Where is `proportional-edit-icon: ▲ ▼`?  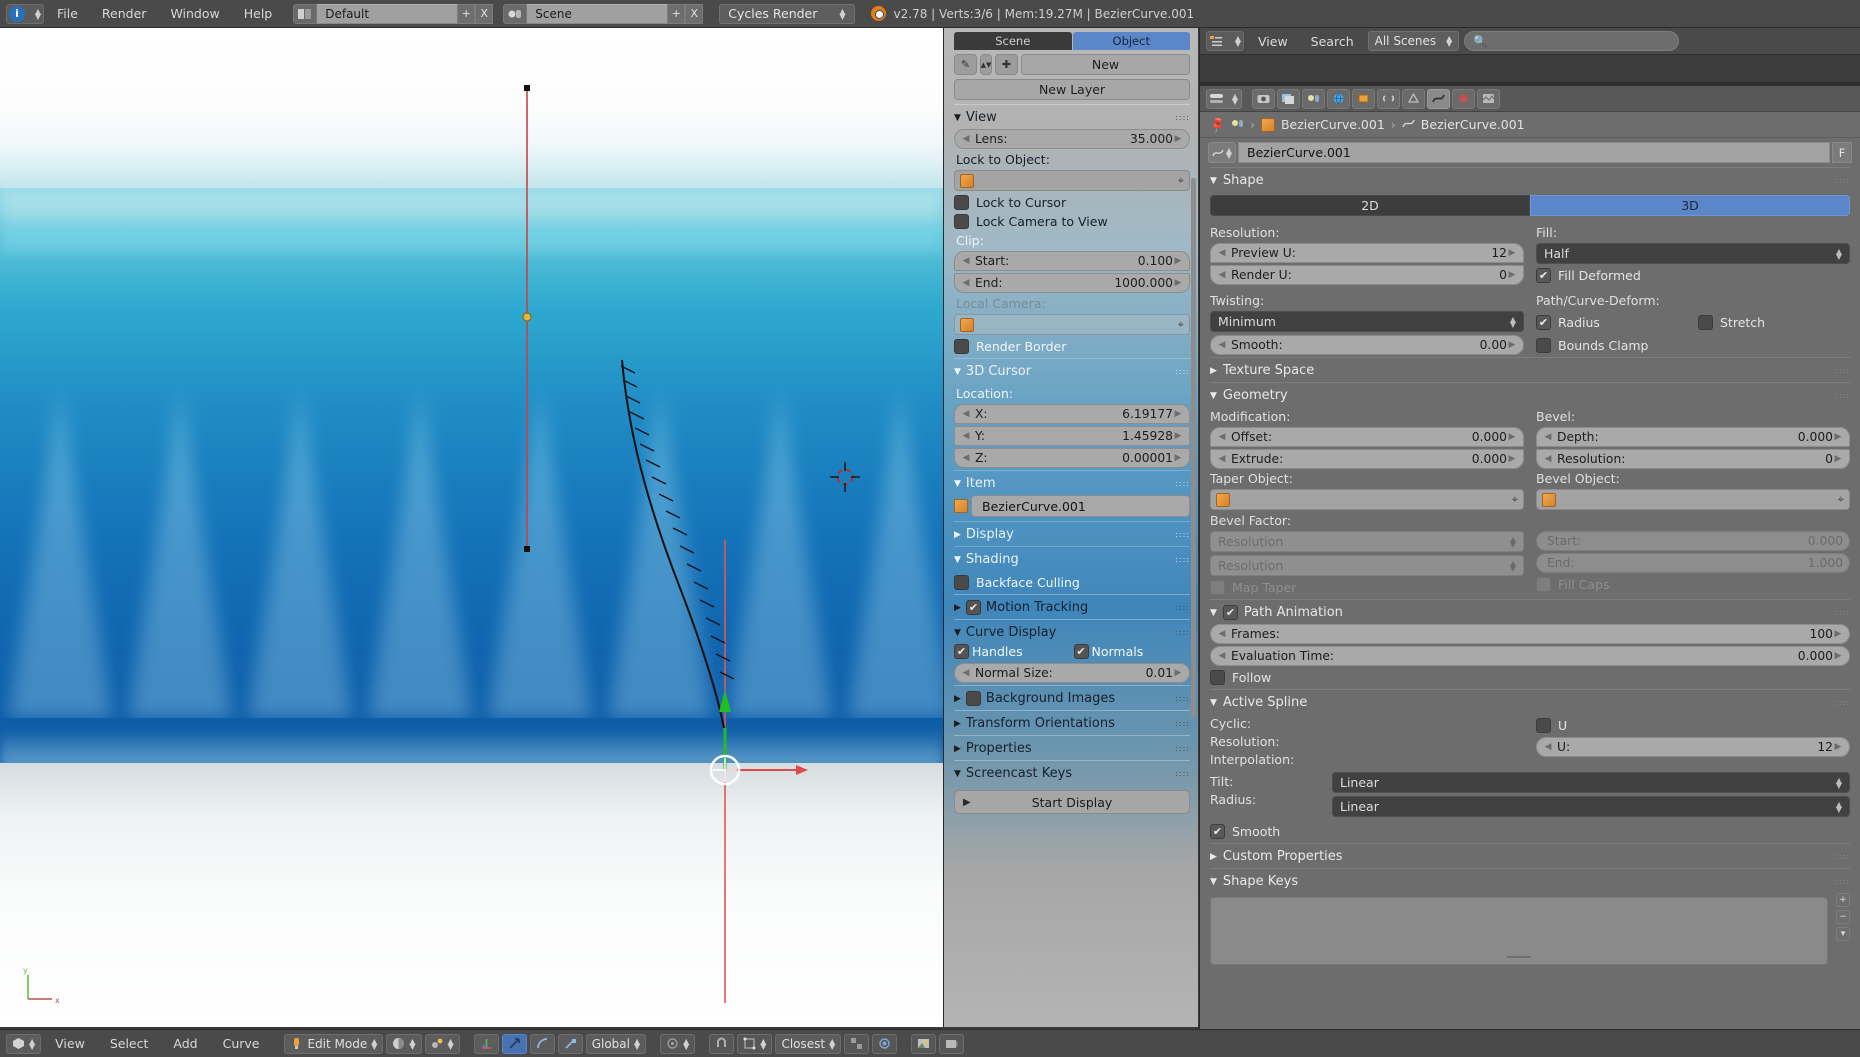
proportional-edit-icon: ▲ ▼ is located at coordinates (678, 1043).